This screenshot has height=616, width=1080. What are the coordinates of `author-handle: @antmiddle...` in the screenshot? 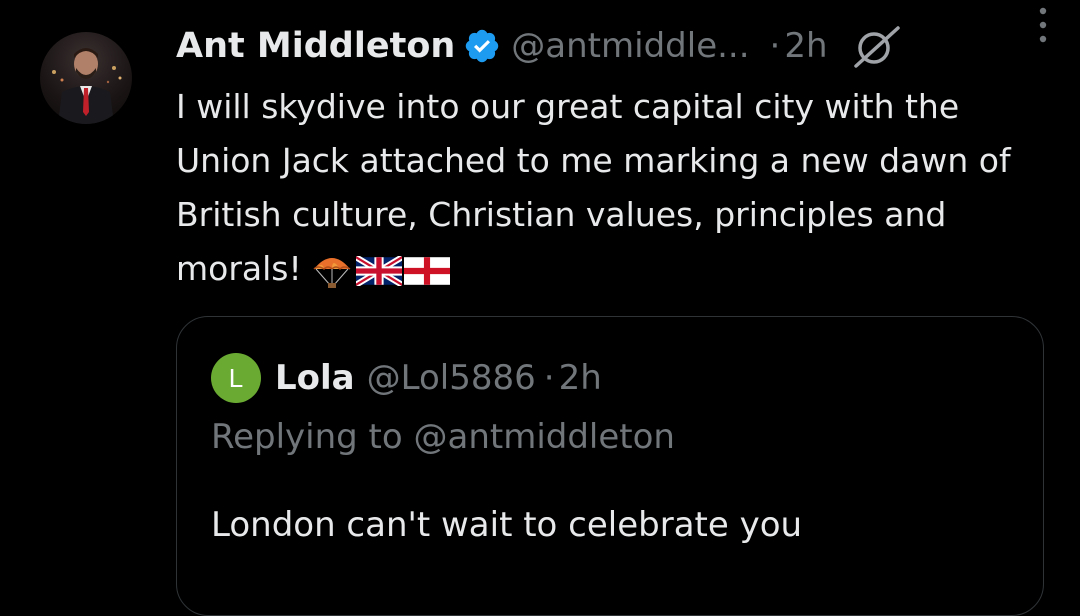 It's located at (630, 46).